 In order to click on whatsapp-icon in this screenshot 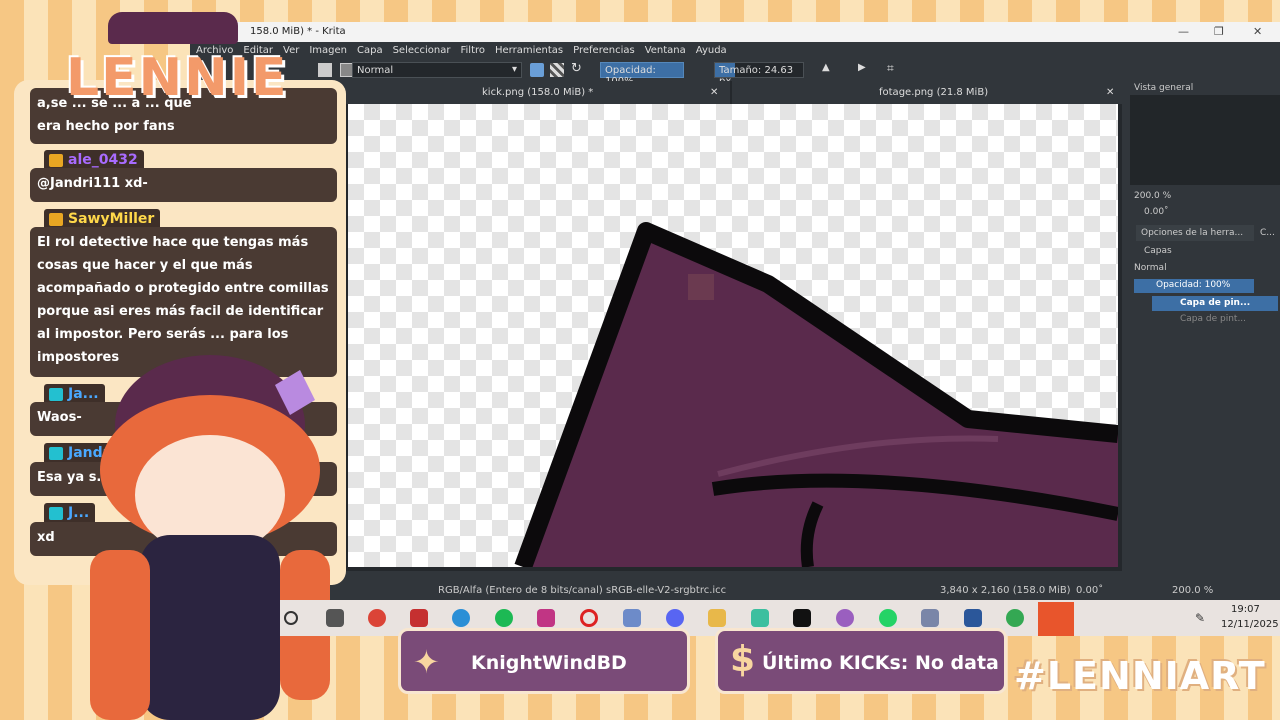, I will do `click(888, 618)`.